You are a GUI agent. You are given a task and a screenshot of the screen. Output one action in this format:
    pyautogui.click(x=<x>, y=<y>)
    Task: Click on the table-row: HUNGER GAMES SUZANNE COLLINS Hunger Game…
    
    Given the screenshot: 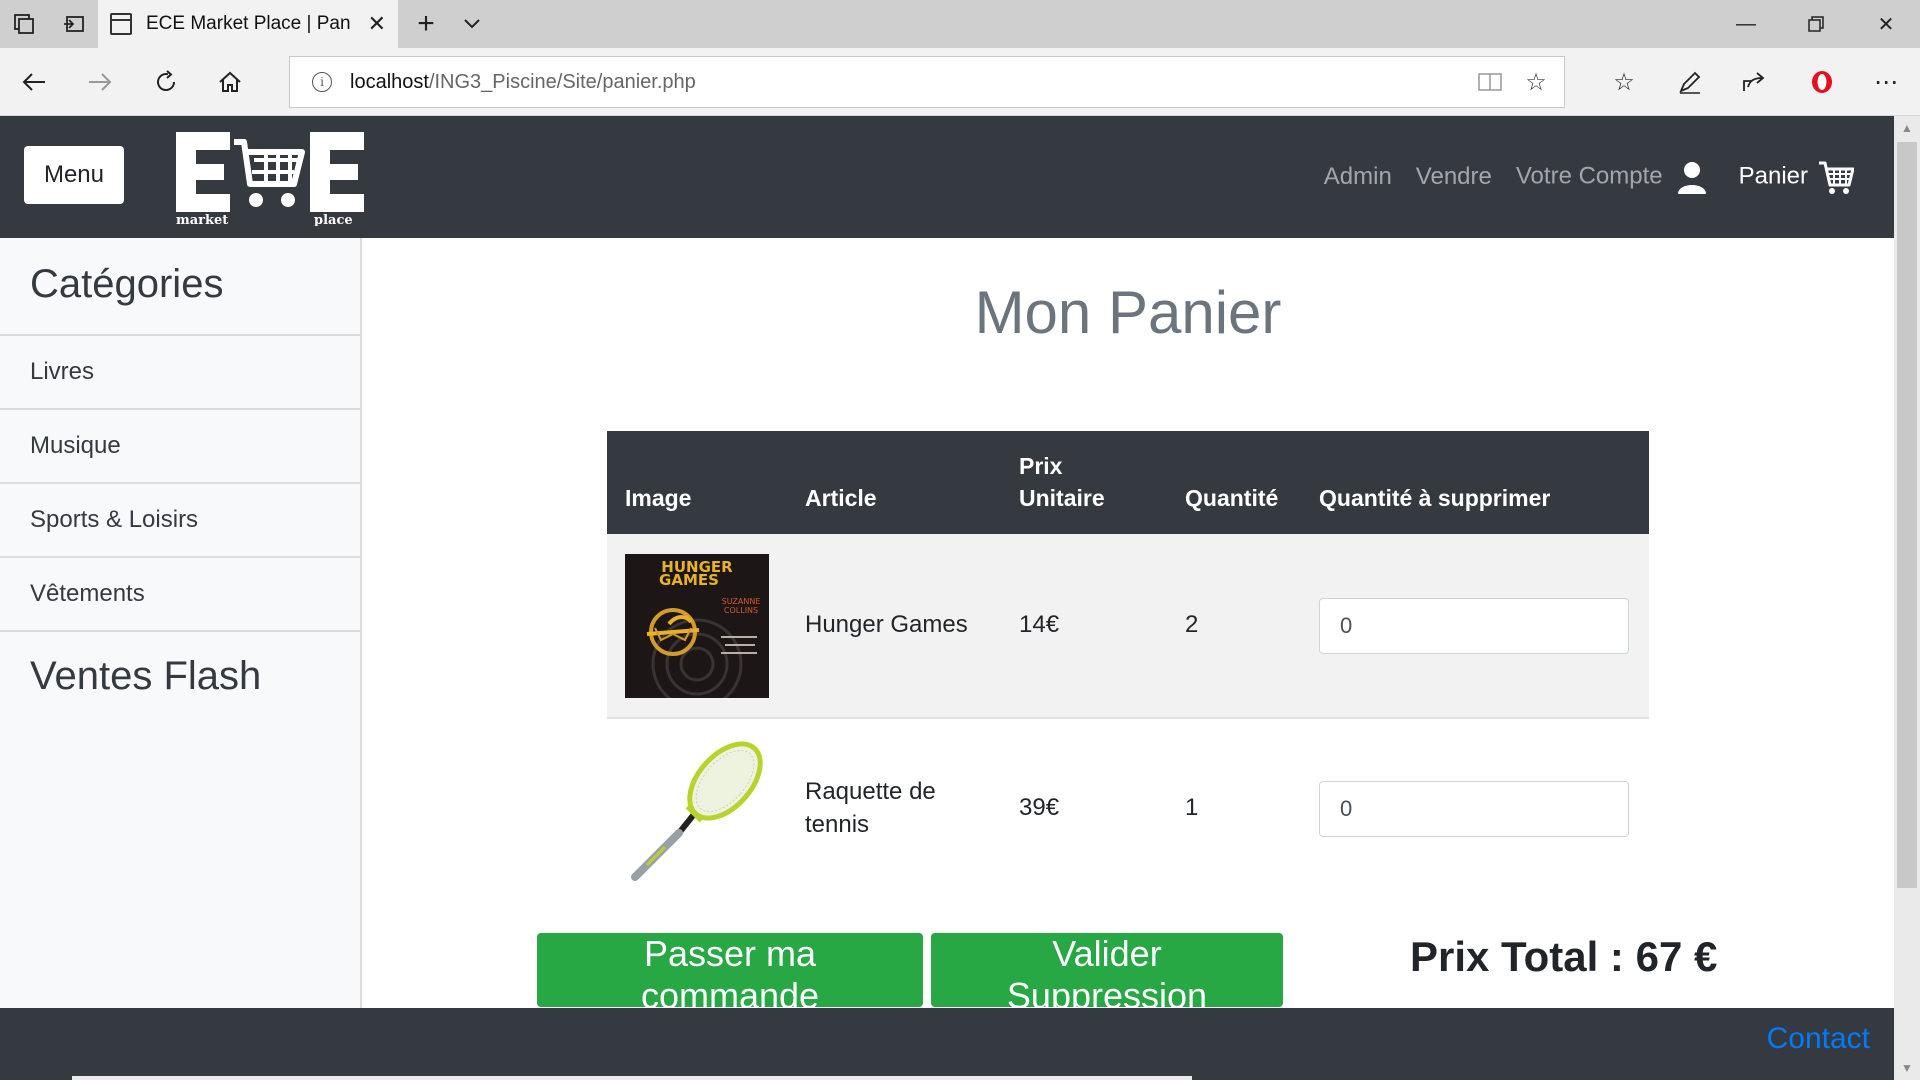 What is the action you would take?
    pyautogui.click(x=1128, y=626)
    